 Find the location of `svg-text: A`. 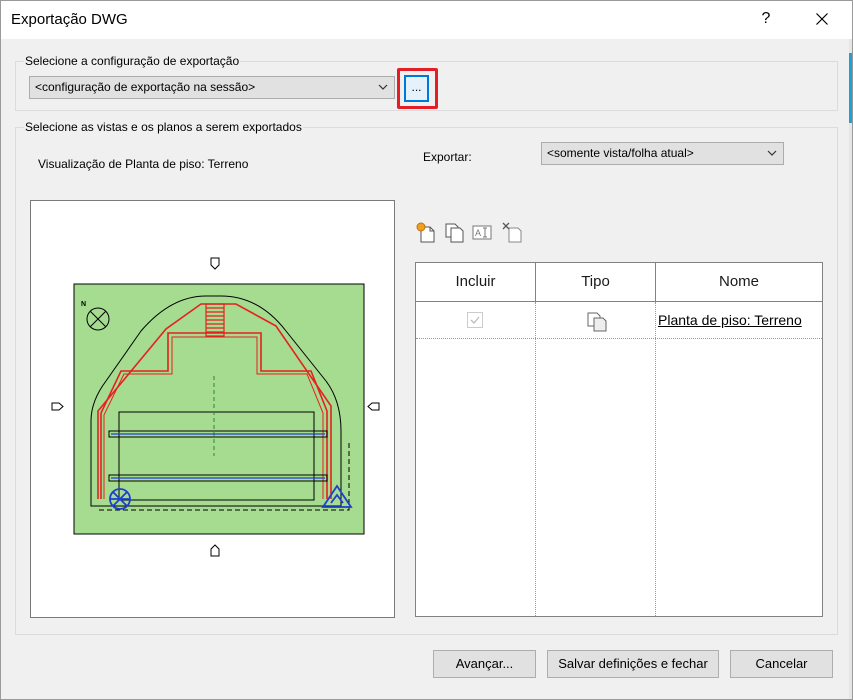

svg-text: A is located at coordinates (478, 233).